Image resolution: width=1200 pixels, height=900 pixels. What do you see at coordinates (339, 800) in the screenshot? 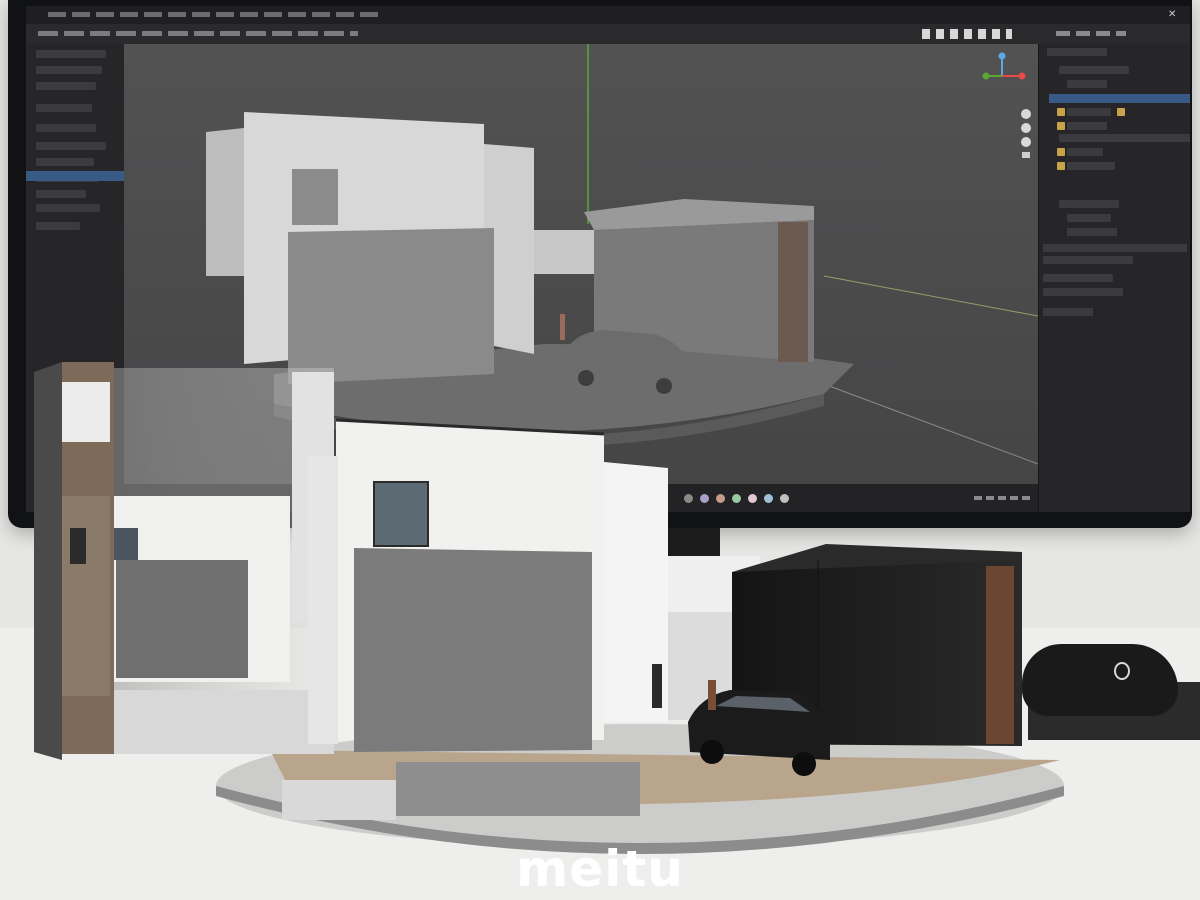
I see `model-entry-steps` at bounding box center [339, 800].